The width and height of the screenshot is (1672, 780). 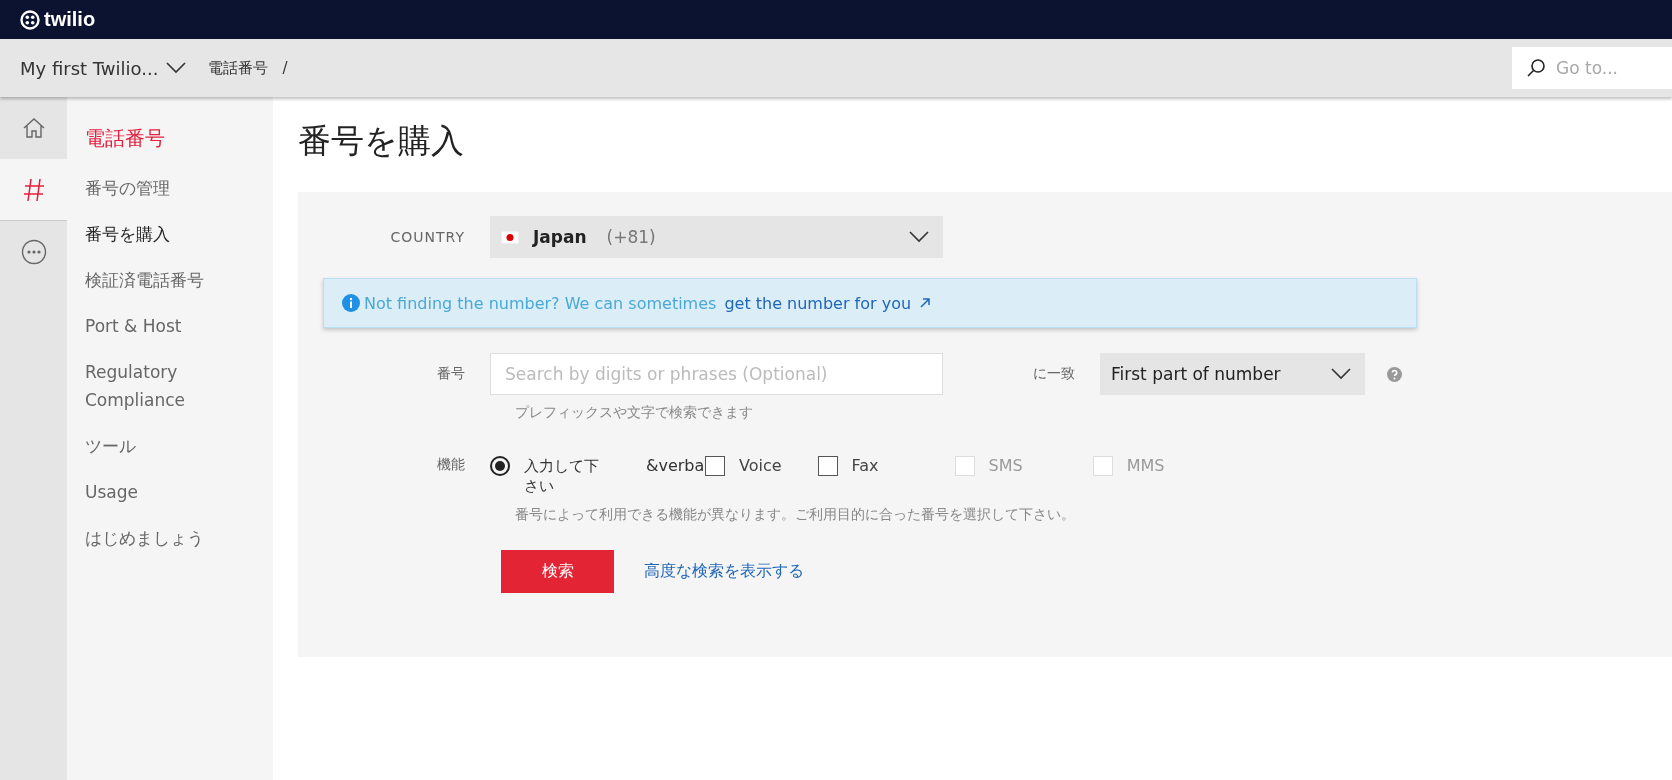 What do you see at coordinates (716, 237) in the screenshot?
I see `country-select: Japan (+81)` at bounding box center [716, 237].